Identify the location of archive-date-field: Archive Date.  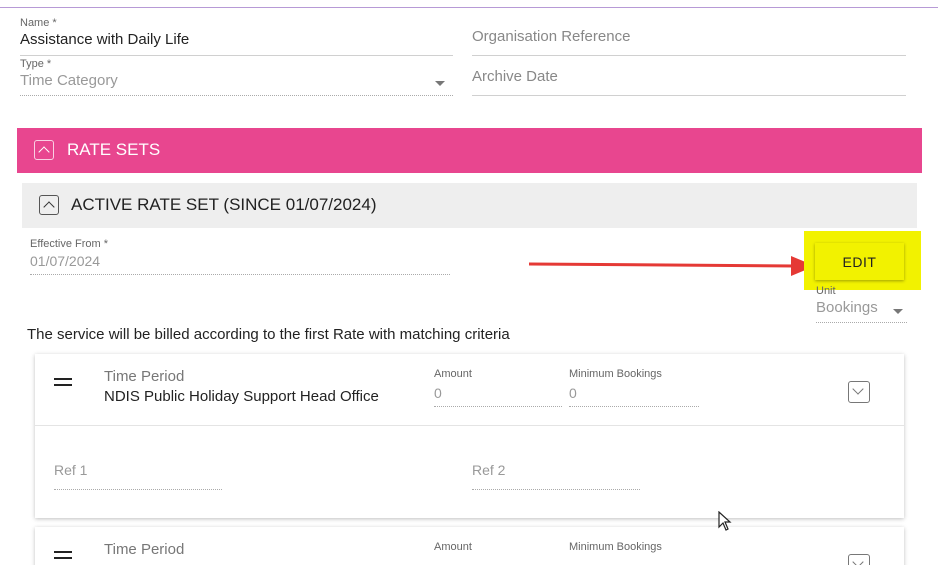
(689, 81).